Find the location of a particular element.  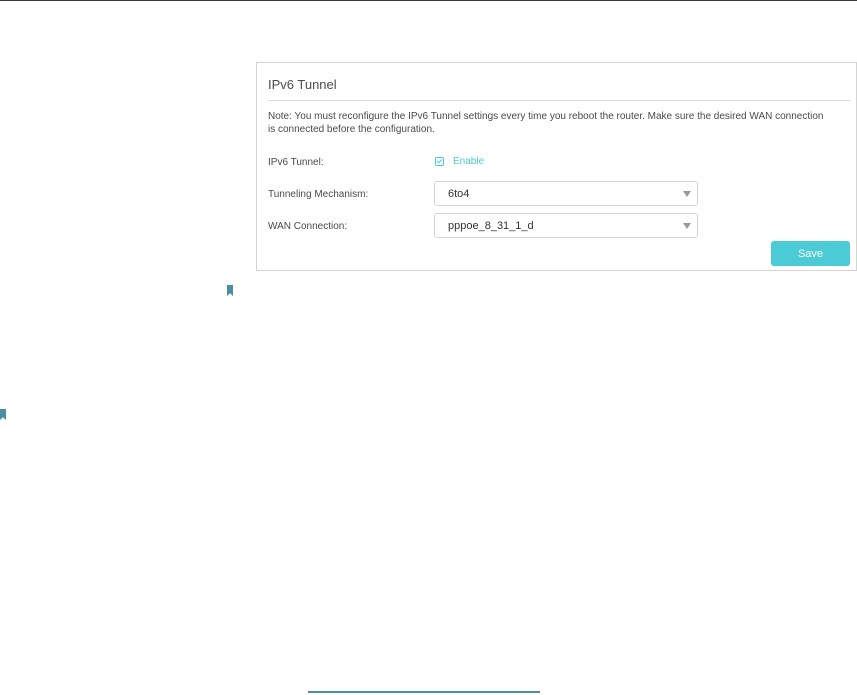

wan-connection-select: pppoe_8_31_1_d is located at coordinates (566, 225).